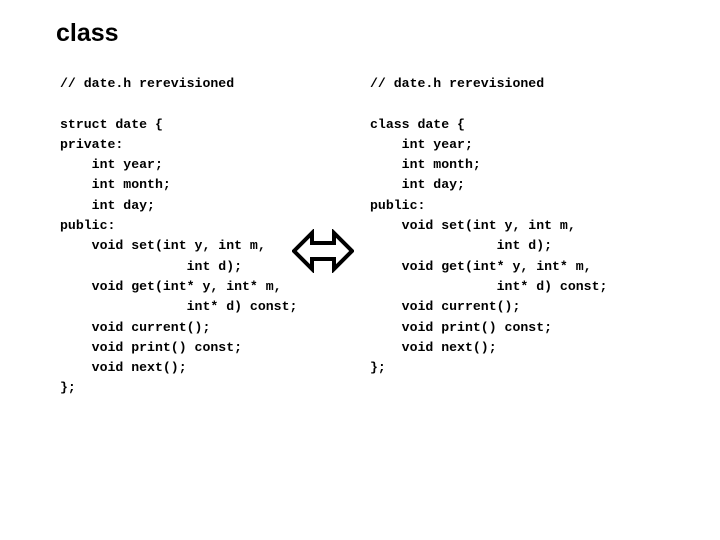  Describe the element at coordinates (473, 226) in the screenshot. I see `right-code-line: void set(int y, int m,` at that location.